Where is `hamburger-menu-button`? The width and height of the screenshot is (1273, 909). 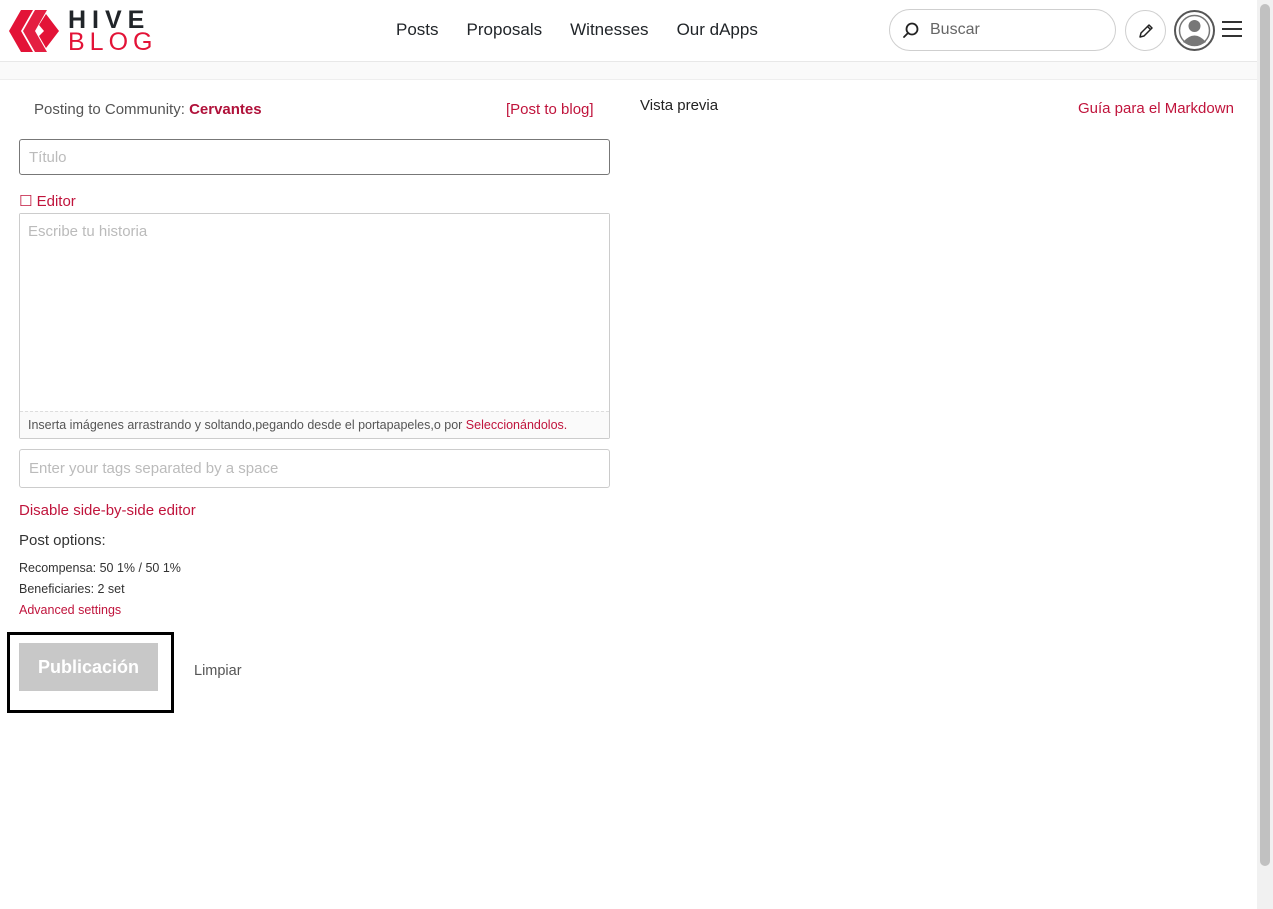 hamburger-menu-button is located at coordinates (1232, 30).